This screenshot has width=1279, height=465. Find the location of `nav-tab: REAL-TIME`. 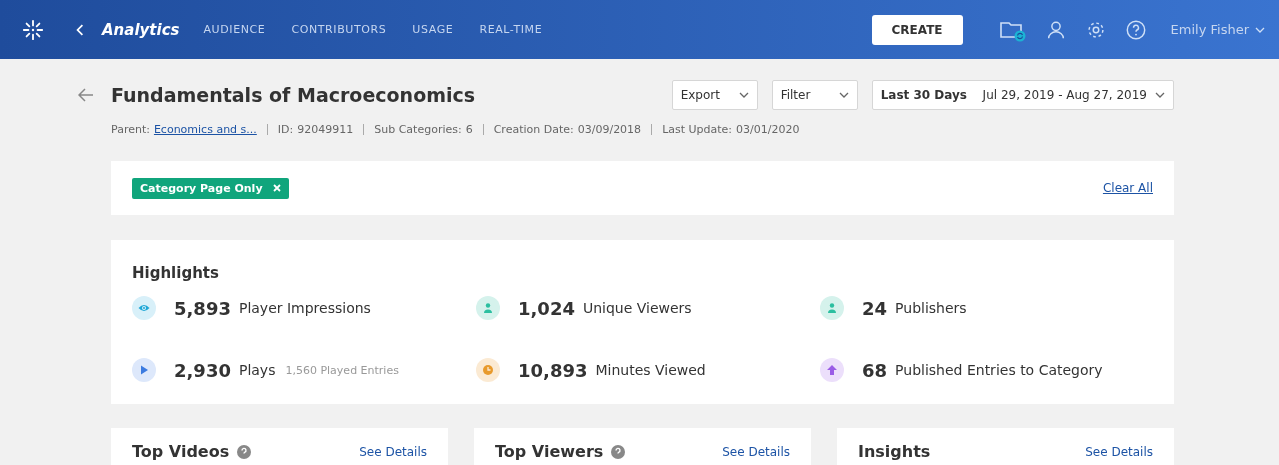

nav-tab: REAL-TIME is located at coordinates (511, 29).